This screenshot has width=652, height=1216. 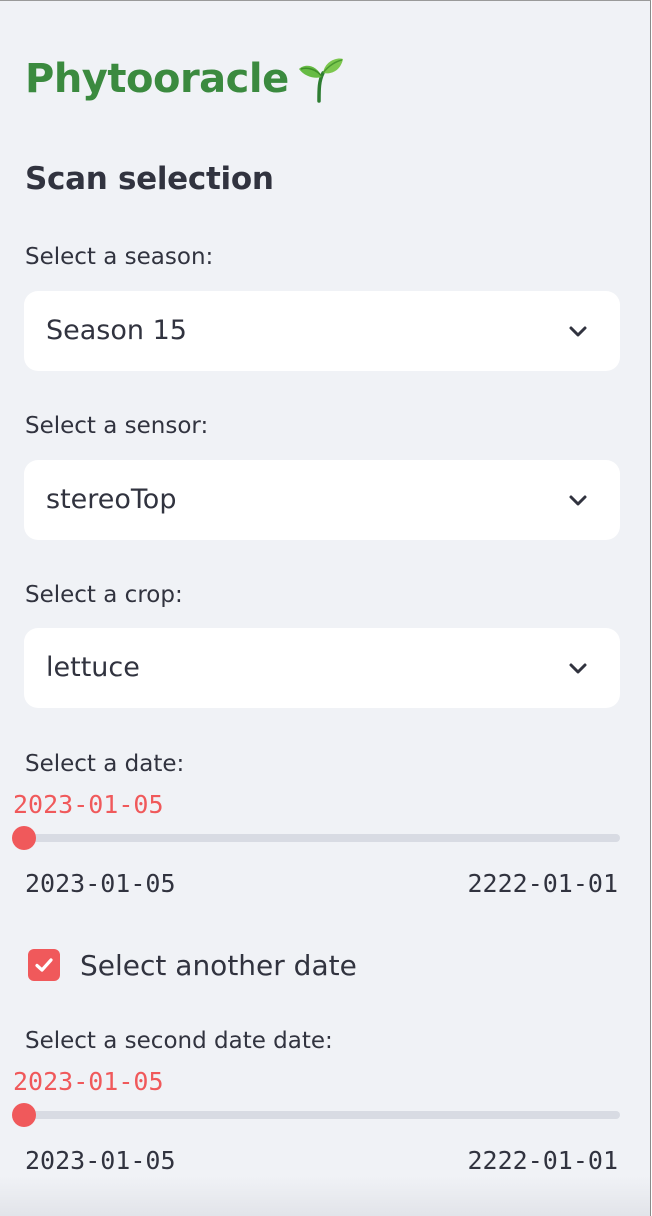 I want to click on sprout-icon, so click(x=320, y=80).